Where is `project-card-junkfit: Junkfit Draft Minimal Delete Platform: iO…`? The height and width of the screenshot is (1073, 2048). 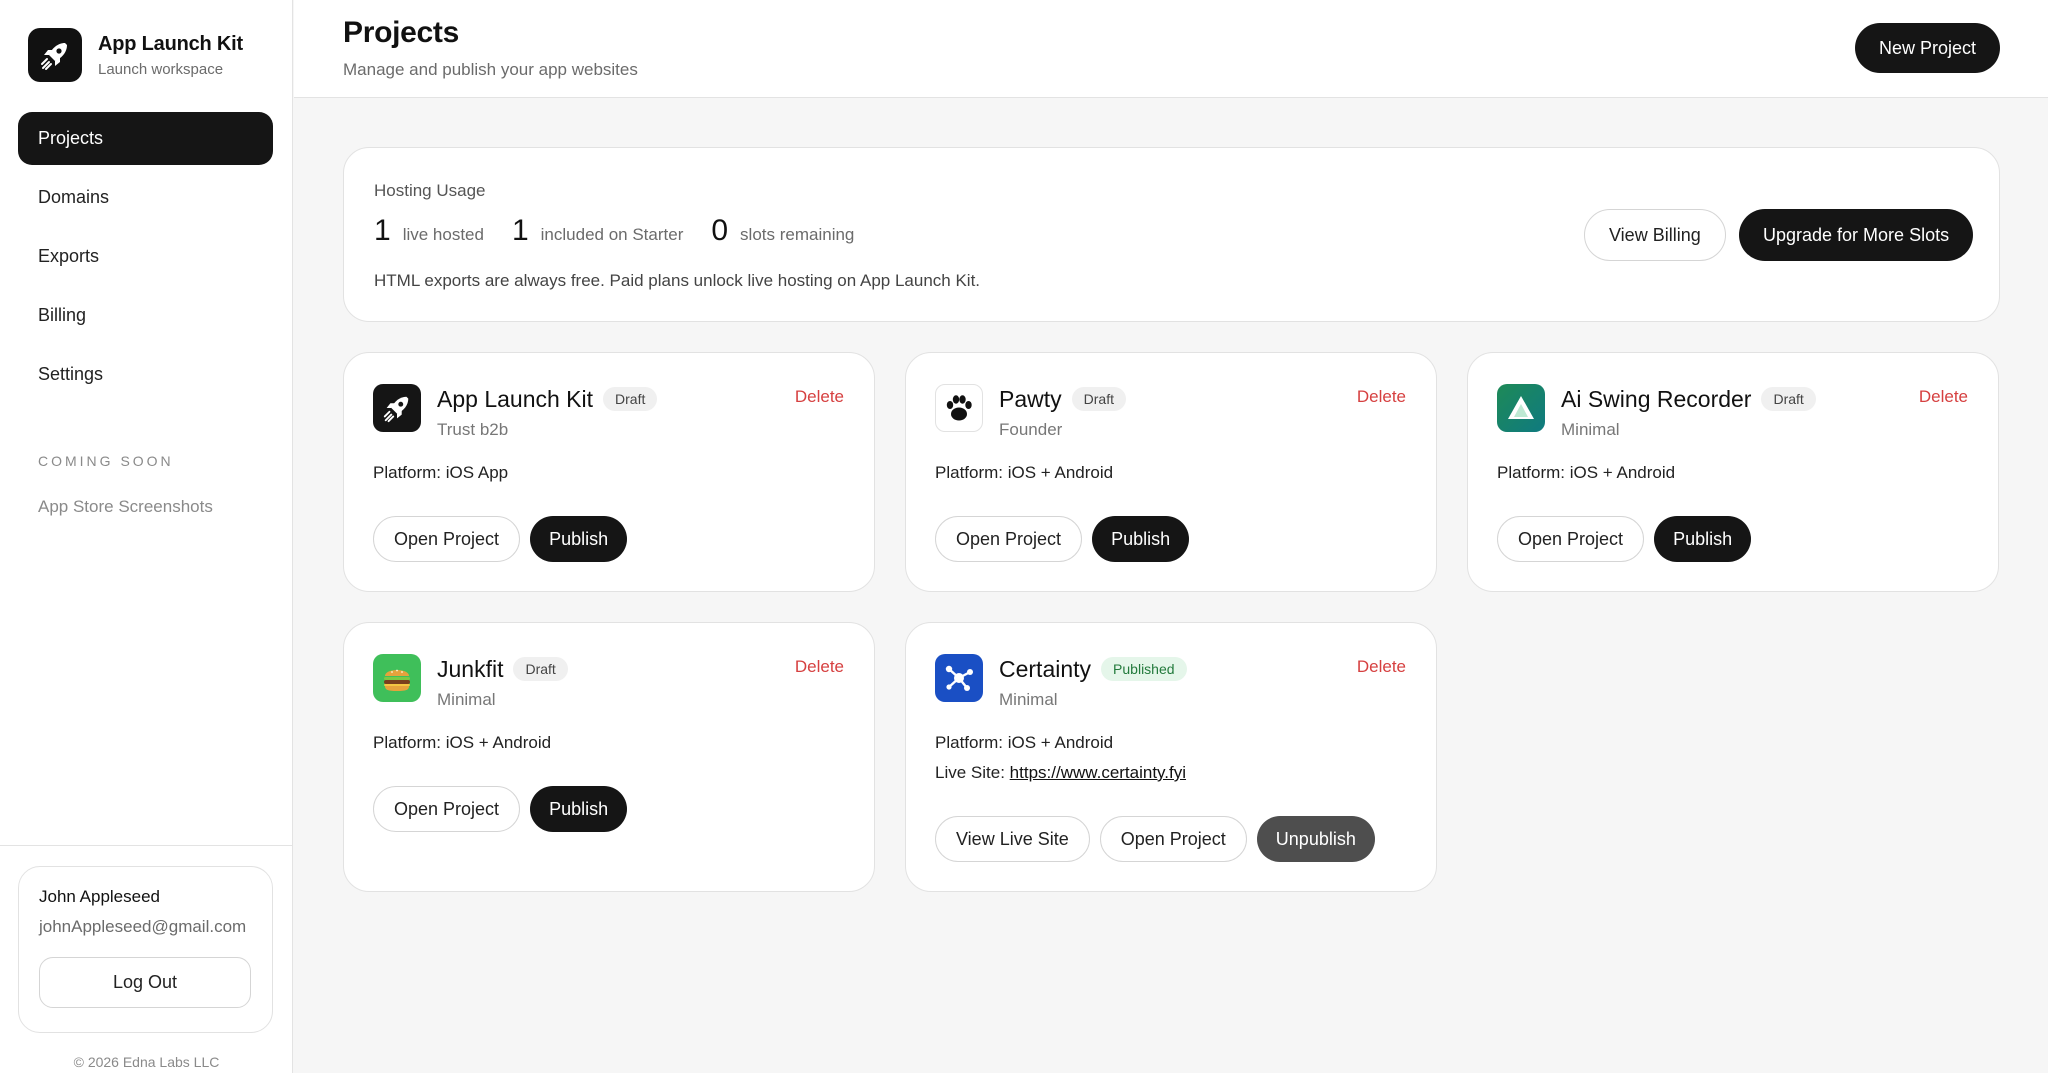 project-card-junkfit: Junkfit Draft Minimal Delete Platform: iO… is located at coordinates (609, 757).